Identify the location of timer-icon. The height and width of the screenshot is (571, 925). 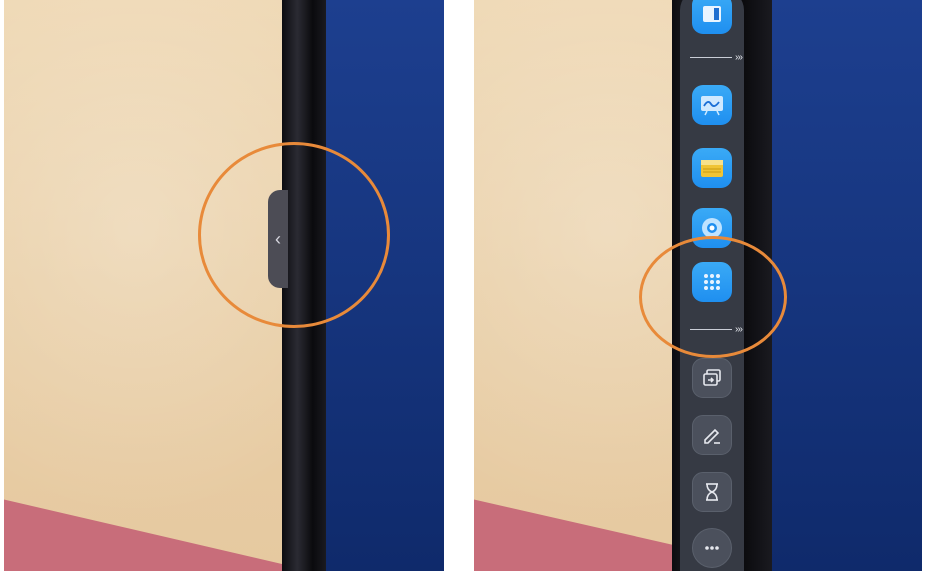
(712, 492).